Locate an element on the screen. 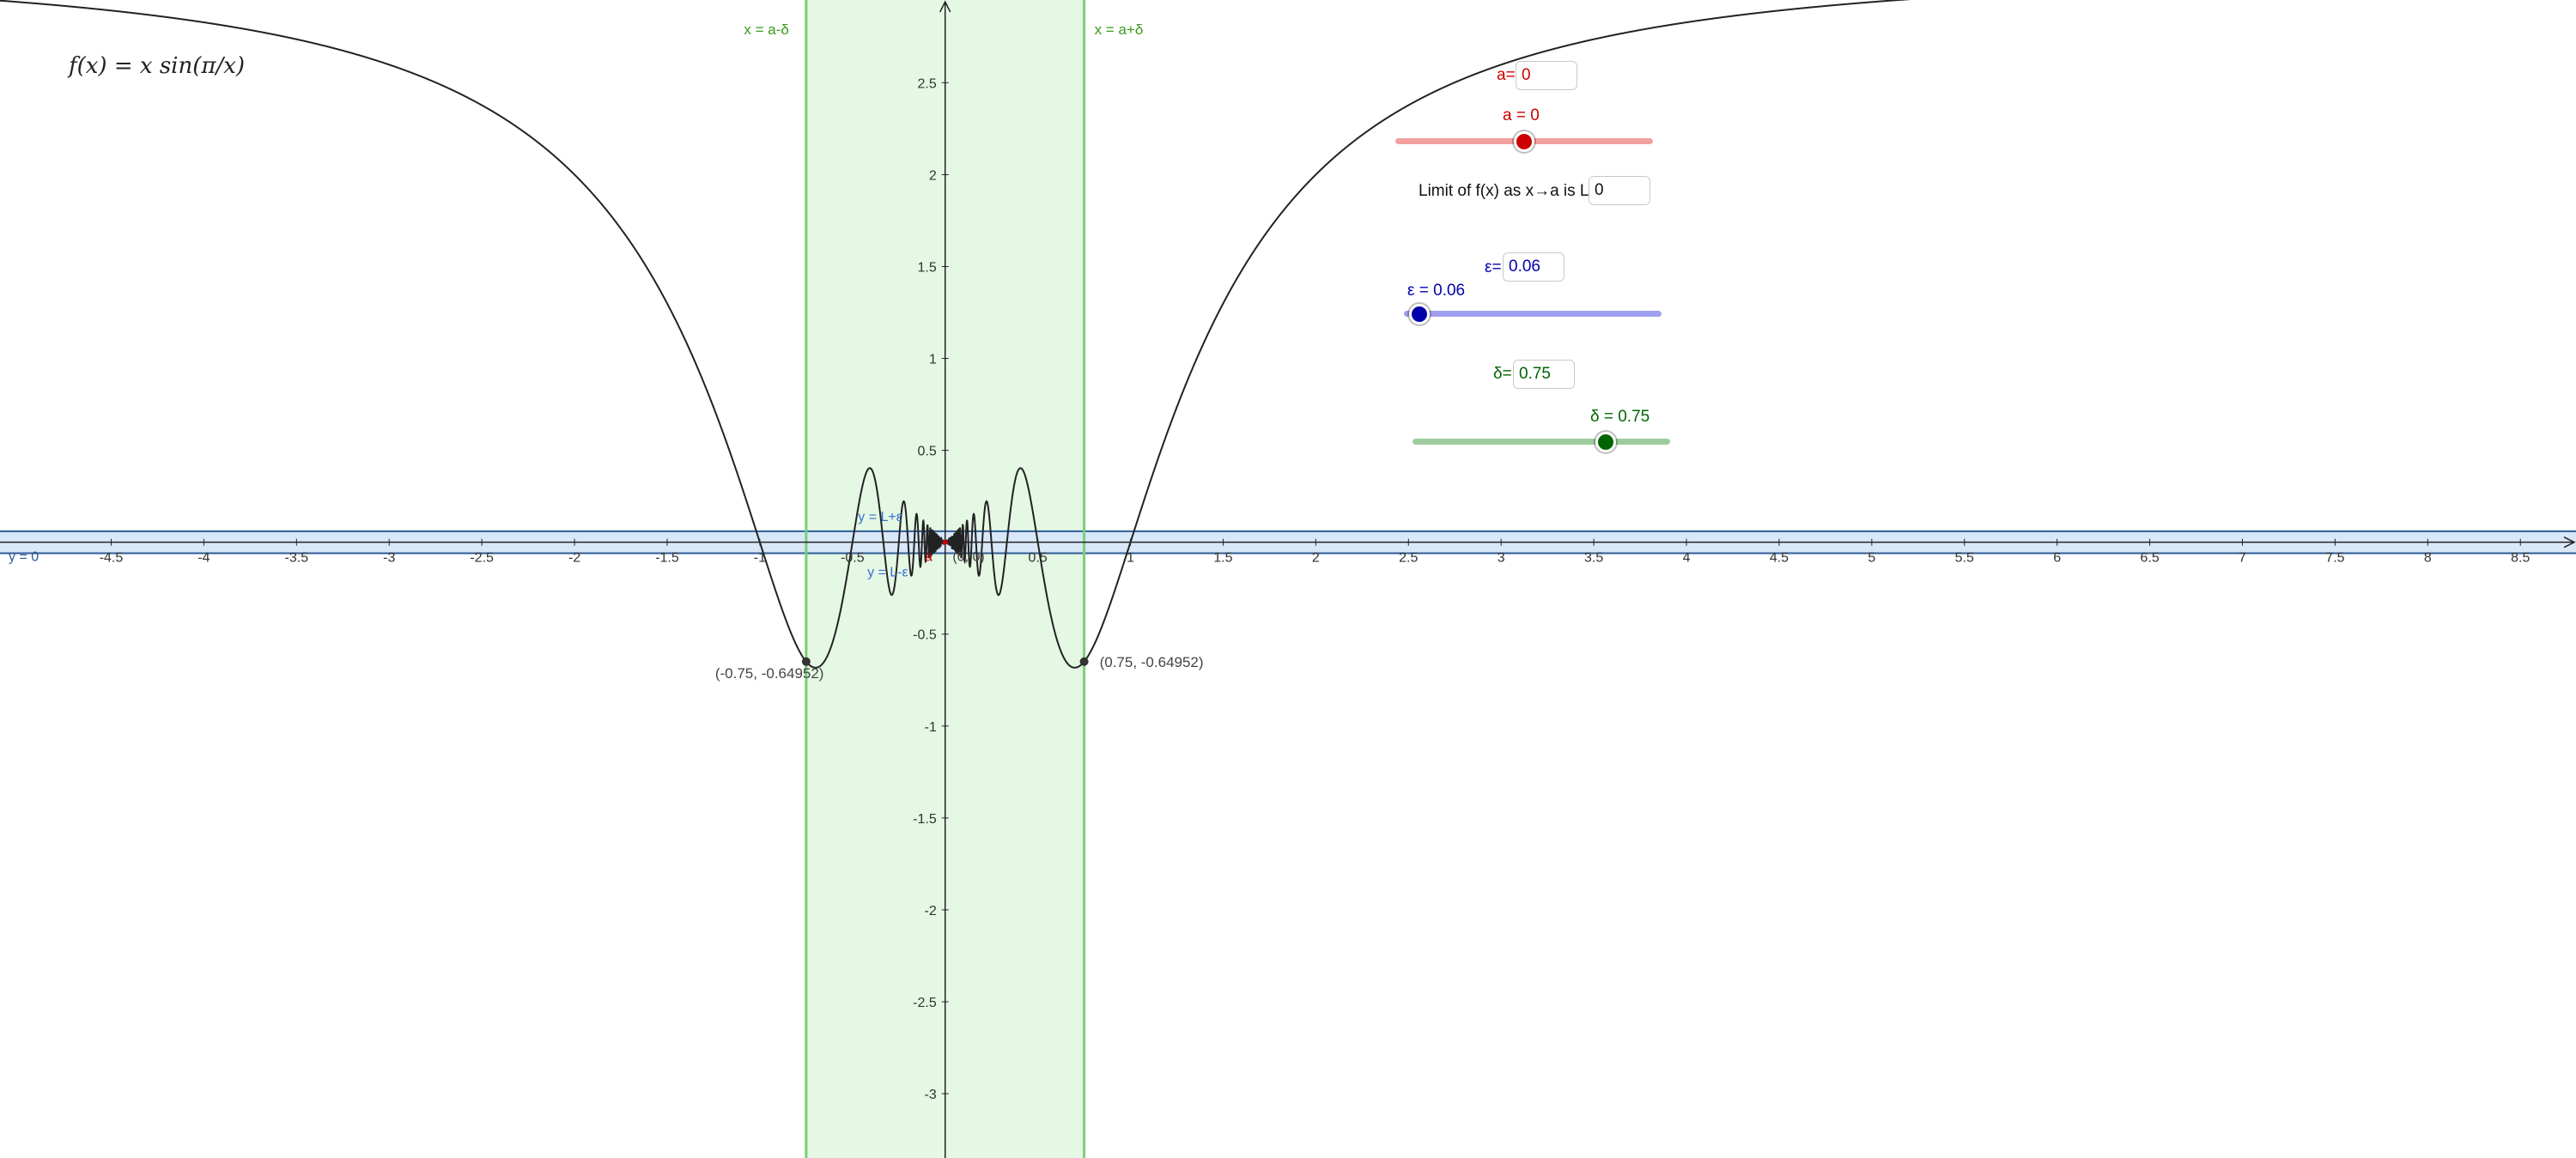  lower-epsilon-line-label: y = L-ε is located at coordinates (888, 573).